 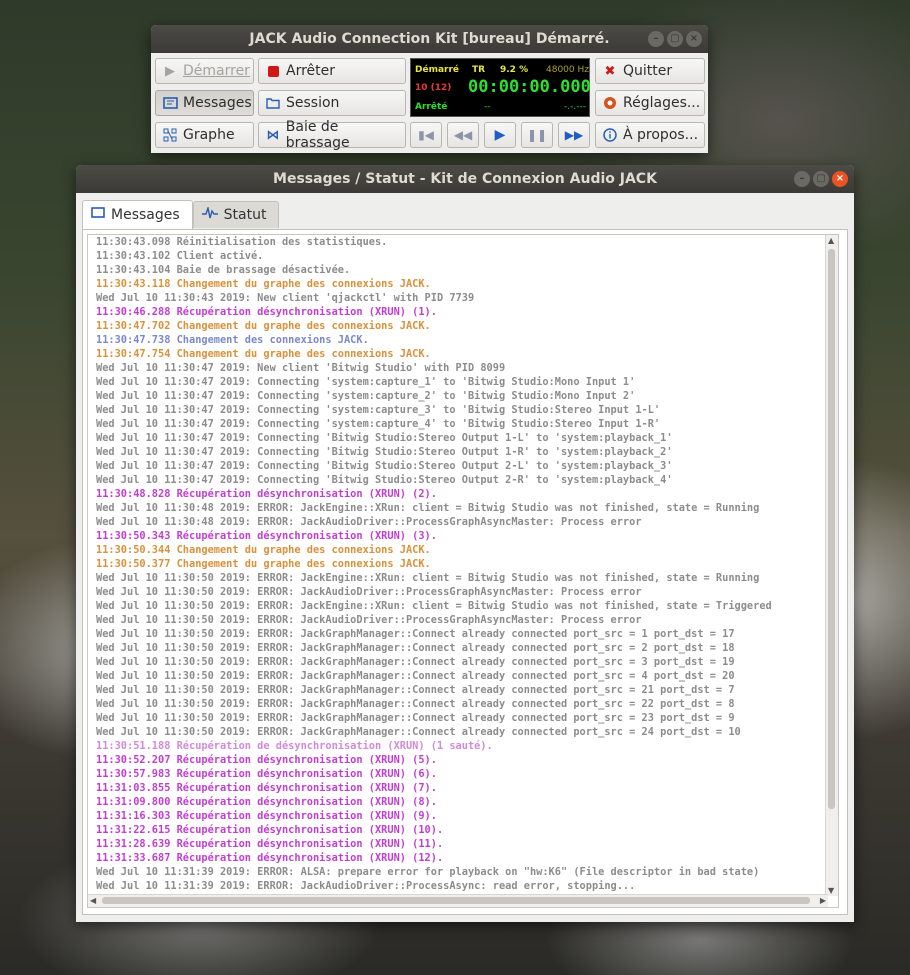 What do you see at coordinates (313, 103) in the screenshot?
I see `session-button-label: Session` at bounding box center [313, 103].